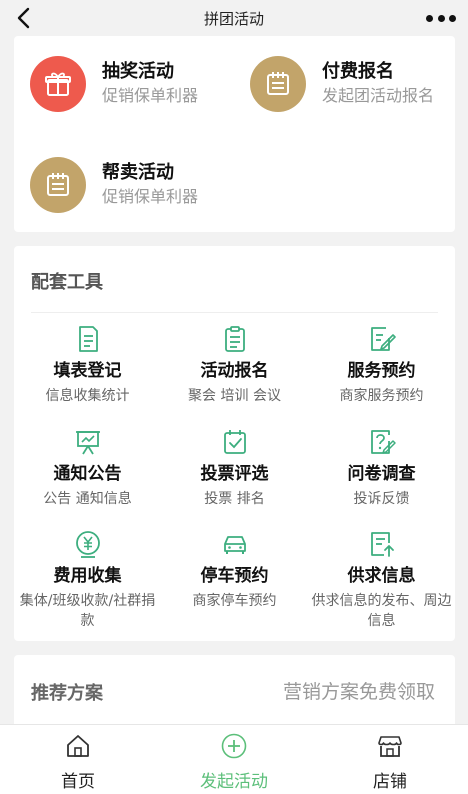 The image size is (468, 794). I want to click on more-menu-button, so click(441, 18).